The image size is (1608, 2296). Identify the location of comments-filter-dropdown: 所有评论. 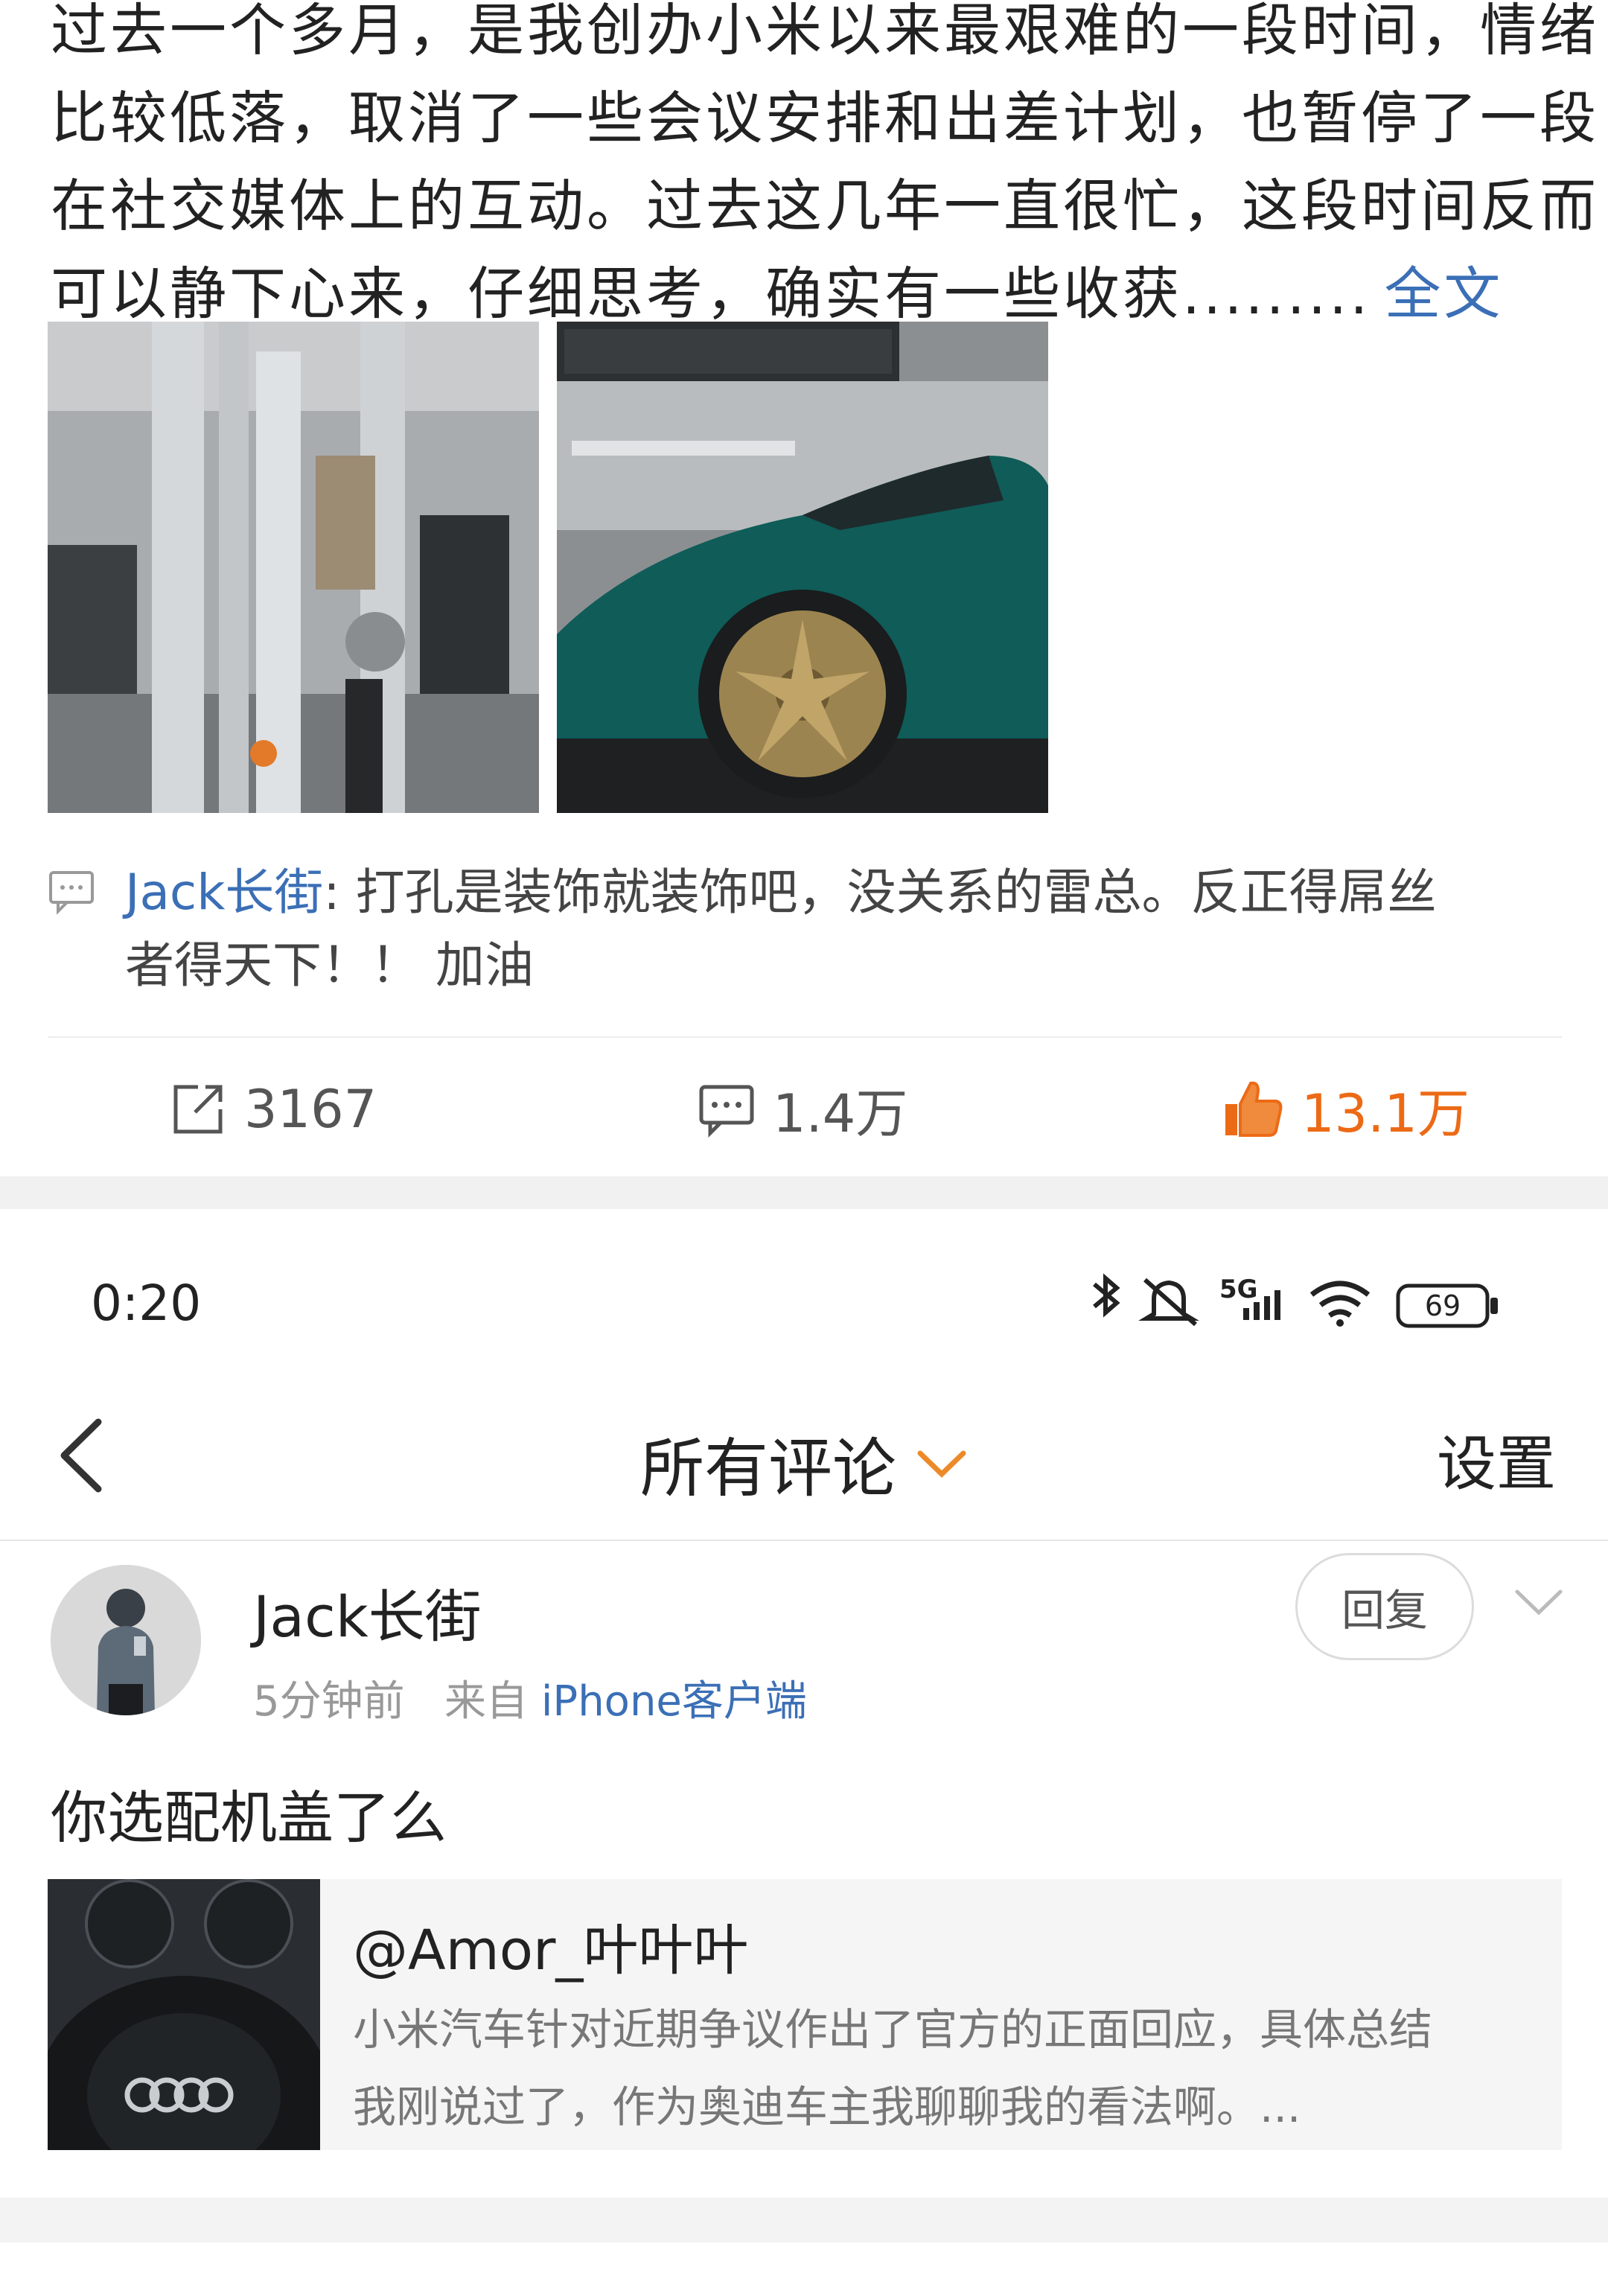
(804, 1462).